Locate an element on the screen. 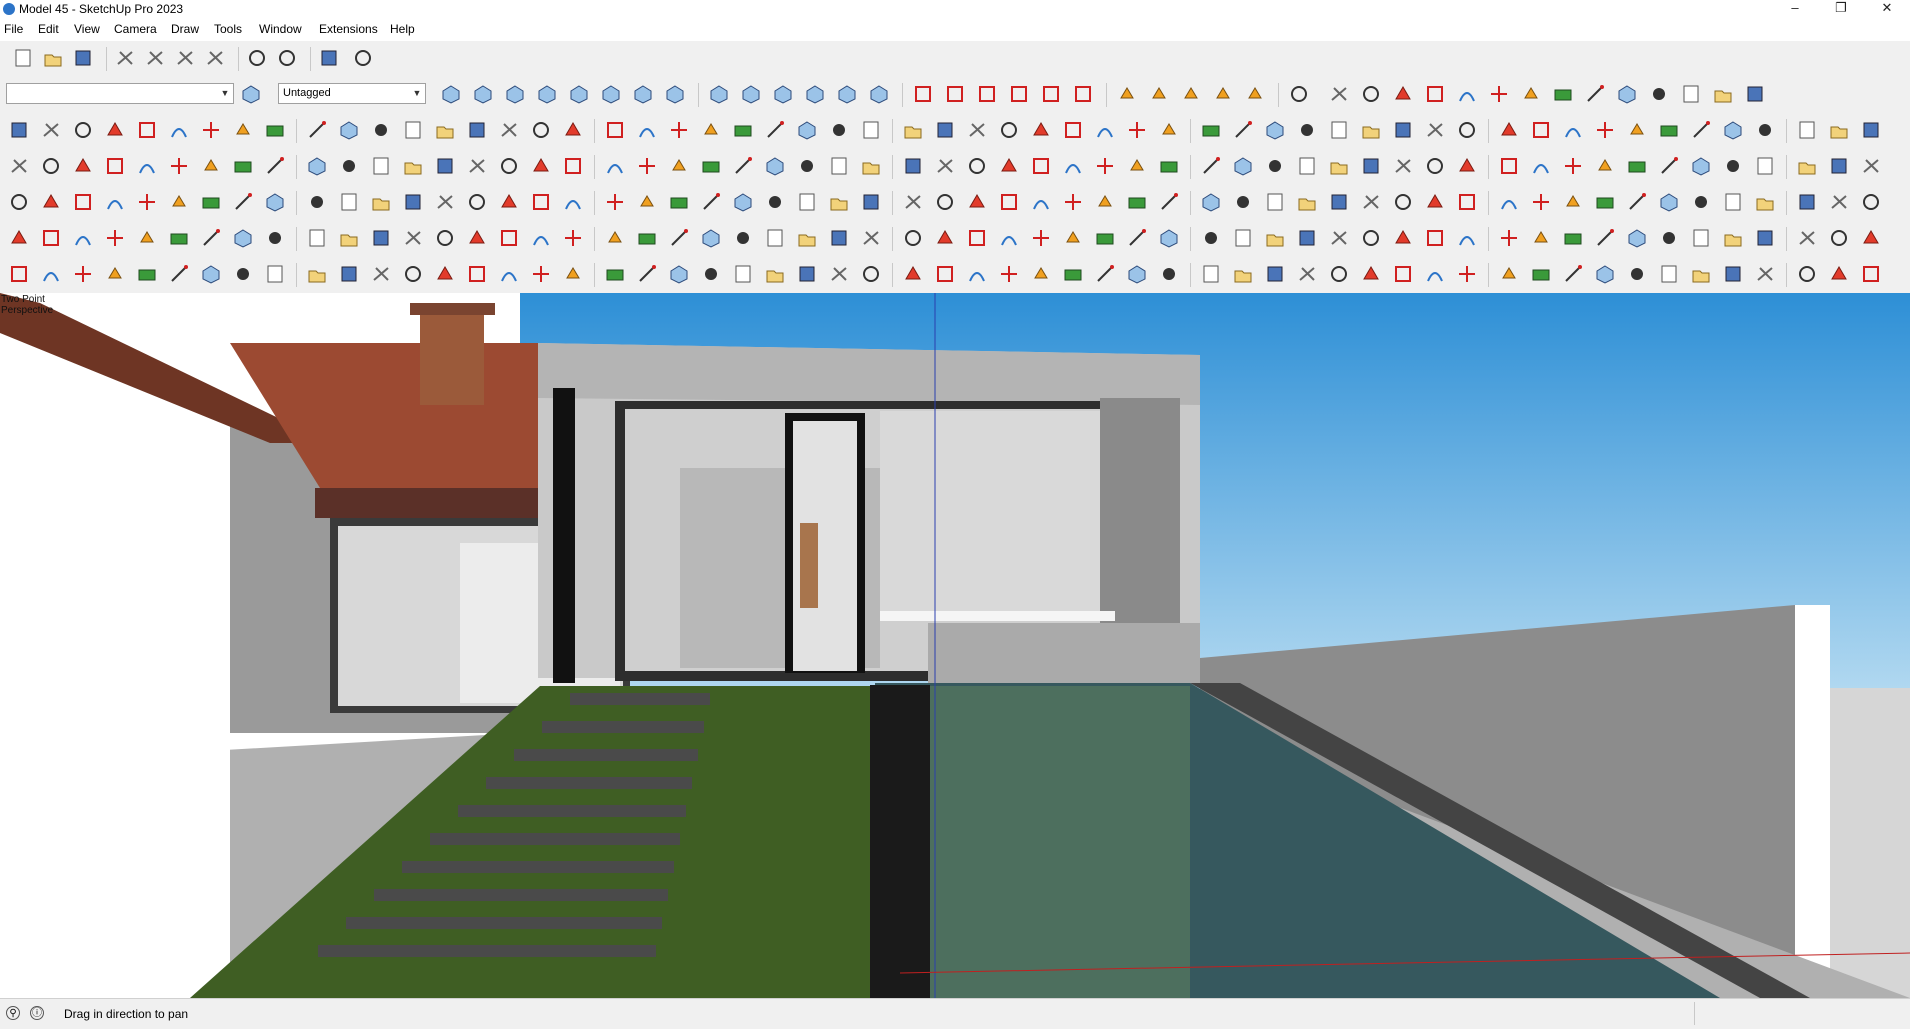 This screenshot has width=1910, height=1029. style-combo: ▼ is located at coordinates (120, 93).